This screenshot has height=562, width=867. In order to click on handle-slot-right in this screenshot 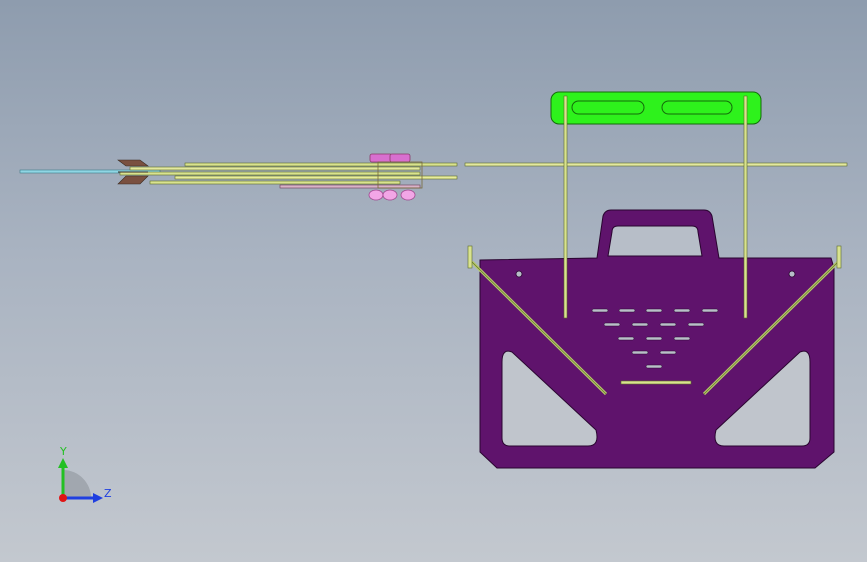, I will do `click(697, 107)`.